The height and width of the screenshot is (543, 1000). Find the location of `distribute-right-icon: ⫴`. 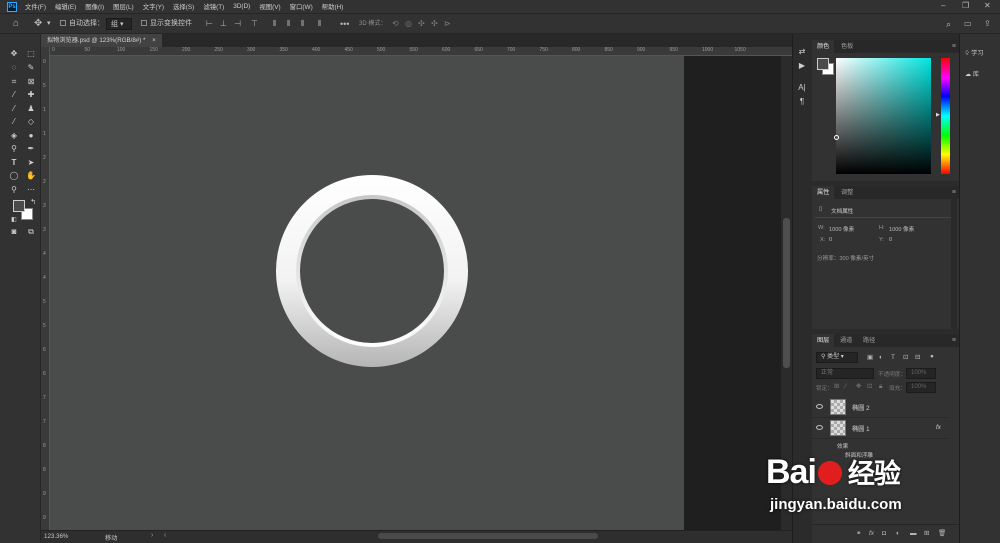

distribute-right-icon: ⫴ is located at coordinates (302, 24).